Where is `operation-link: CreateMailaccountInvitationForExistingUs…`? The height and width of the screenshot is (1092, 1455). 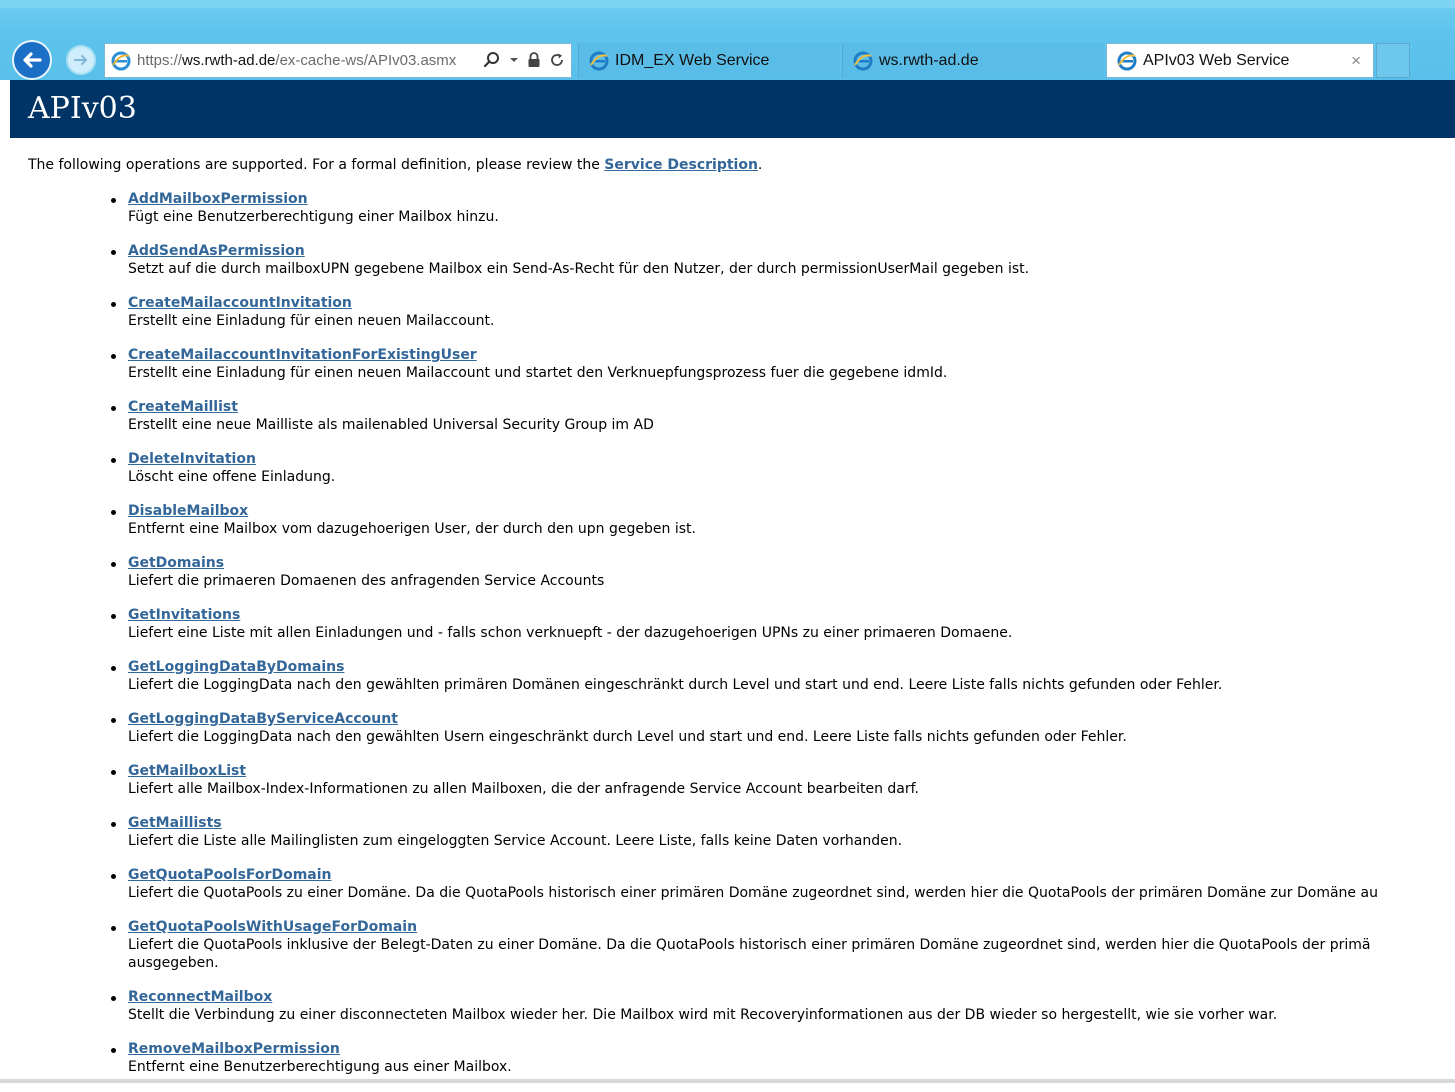 operation-link: CreateMailaccountInvitationForExistingUs… is located at coordinates (302, 355).